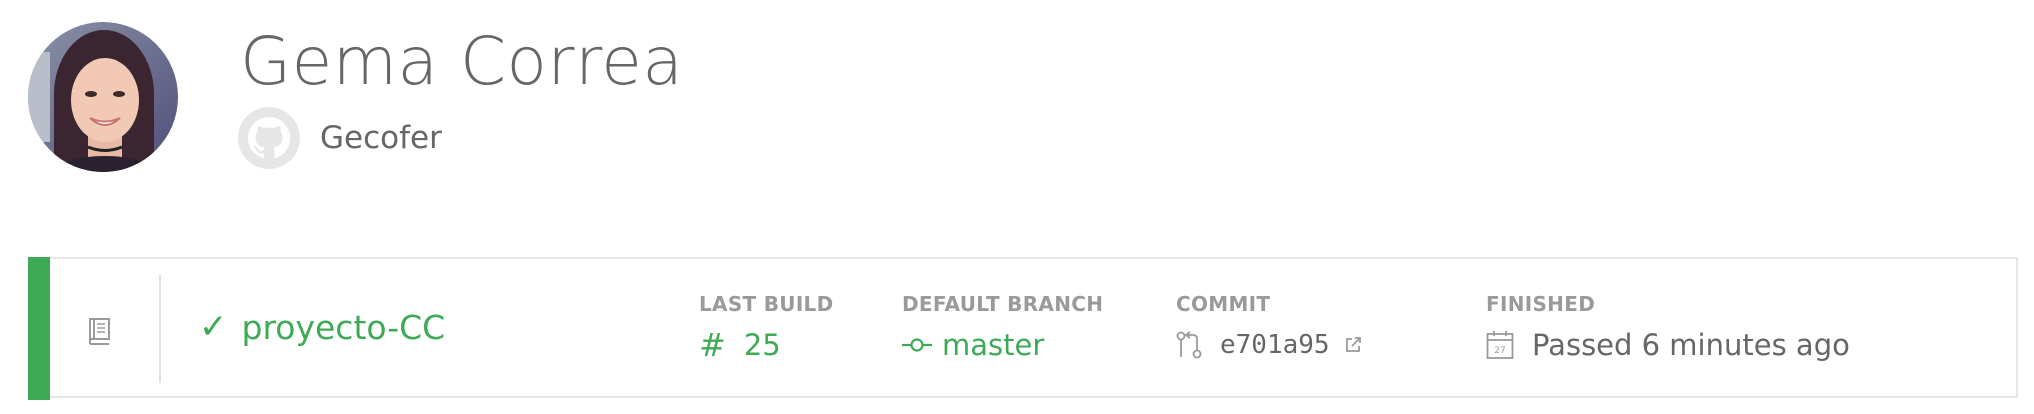  What do you see at coordinates (1353, 345) in the screenshot?
I see `external-link-icon` at bounding box center [1353, 345].